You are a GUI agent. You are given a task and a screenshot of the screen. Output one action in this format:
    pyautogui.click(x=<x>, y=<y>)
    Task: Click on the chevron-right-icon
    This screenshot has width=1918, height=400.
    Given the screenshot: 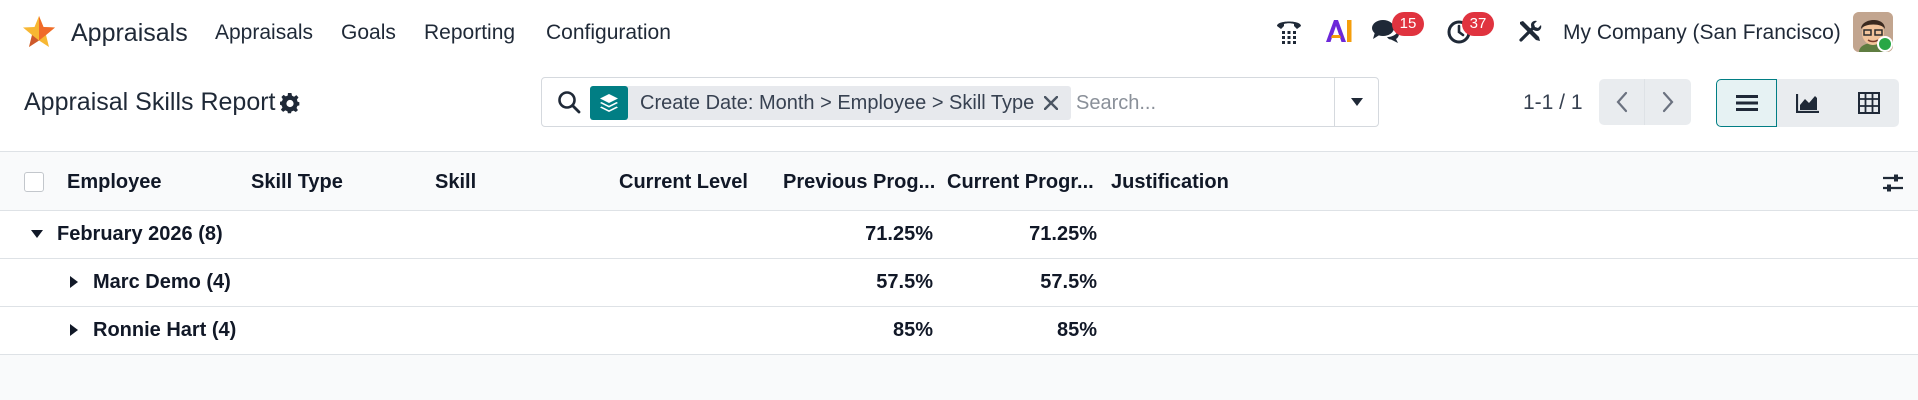 What is the action you would take?
    pyautogui.click(x=1668, y=102)
    